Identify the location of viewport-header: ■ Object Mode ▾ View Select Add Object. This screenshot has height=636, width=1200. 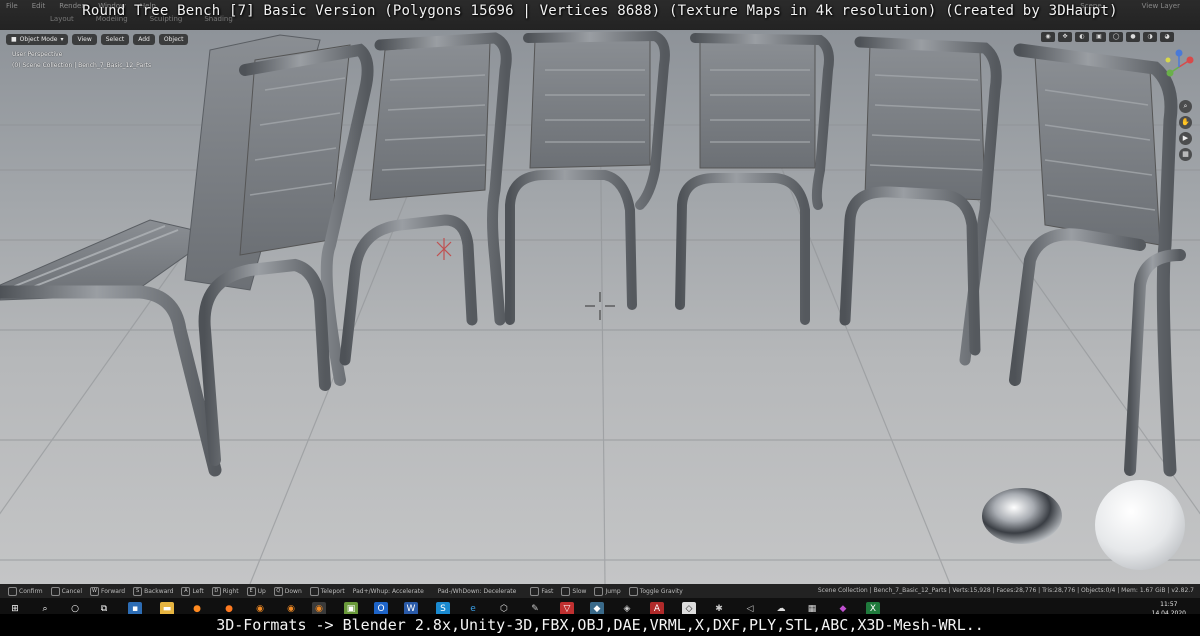
(94, 39).